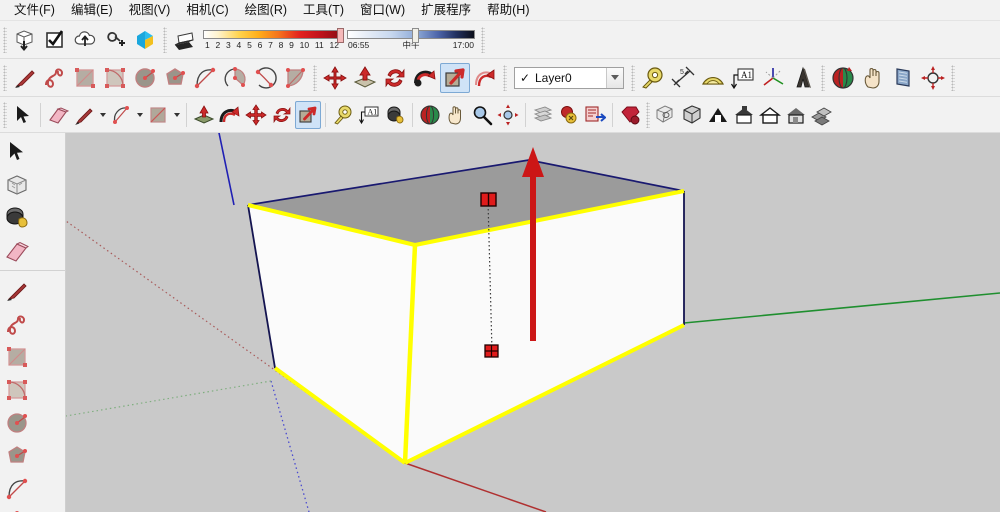 The height and width of the screenshot is (512, 1000). I want to click on export-model-icon, so click(25, 40).